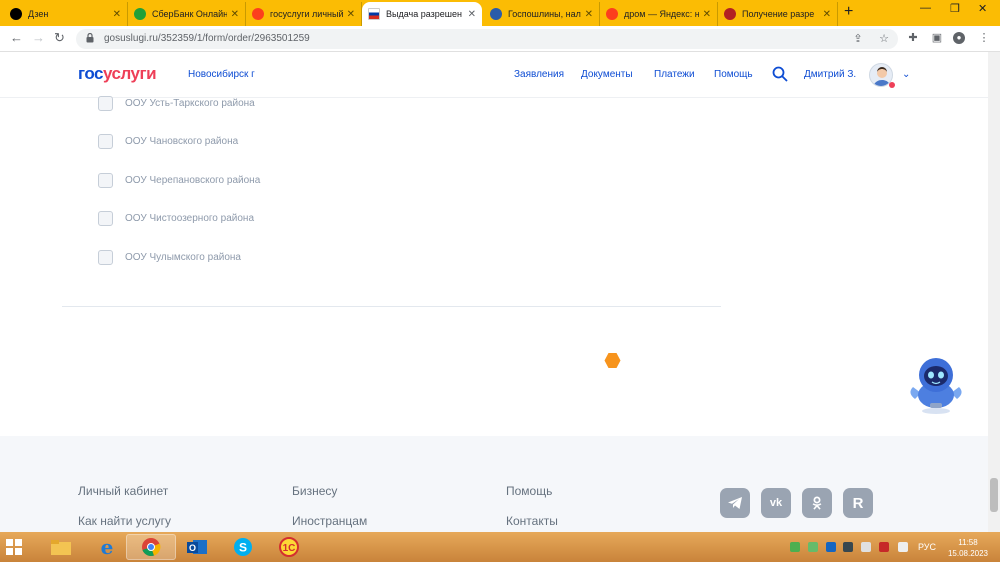 Image resolution: width=1000 pixels, height=562 pixels. I want to click on forward-icon: →, so click(38, 37).